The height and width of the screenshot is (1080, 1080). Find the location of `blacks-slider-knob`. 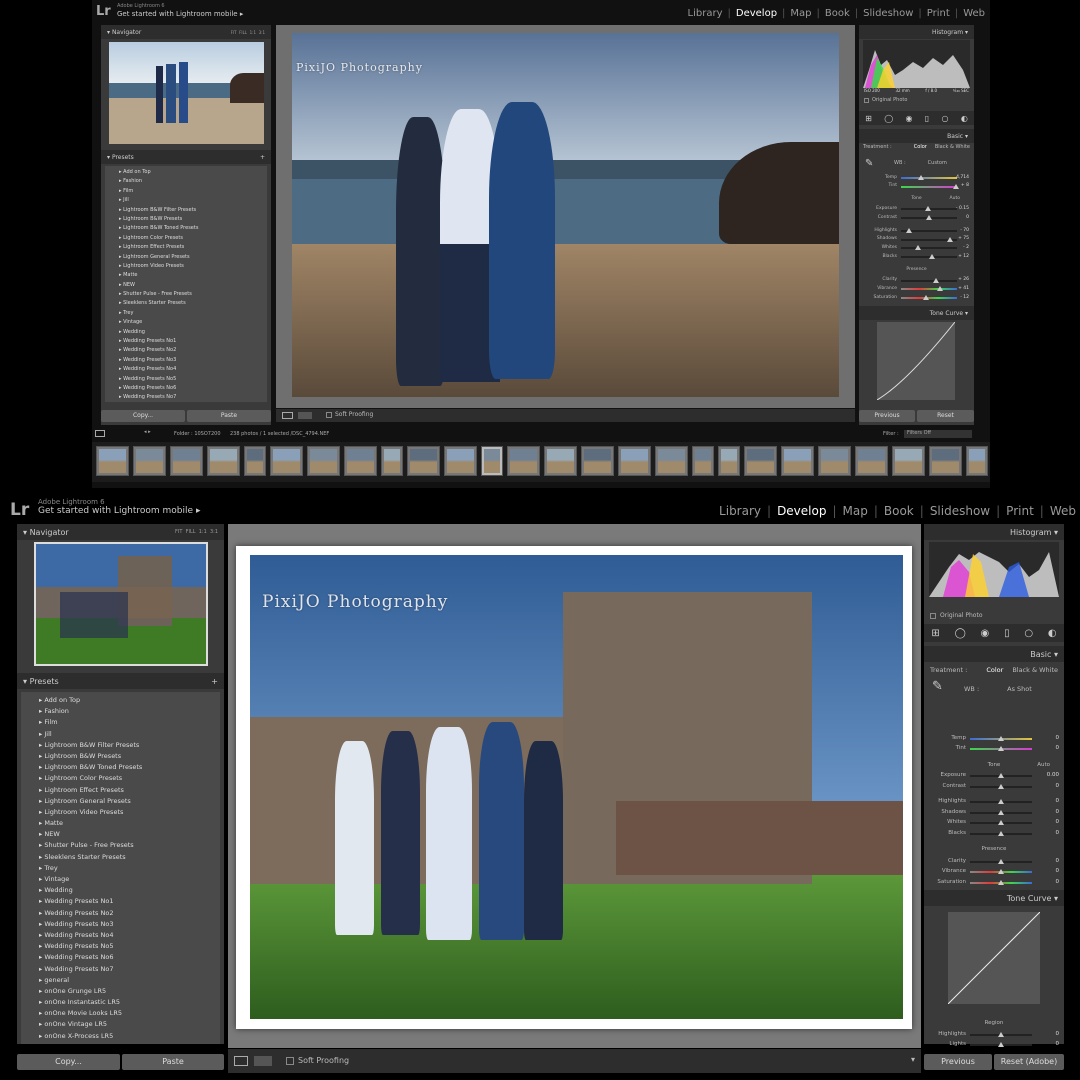

blacks-slider-knob is located at coordinates (932, 257).